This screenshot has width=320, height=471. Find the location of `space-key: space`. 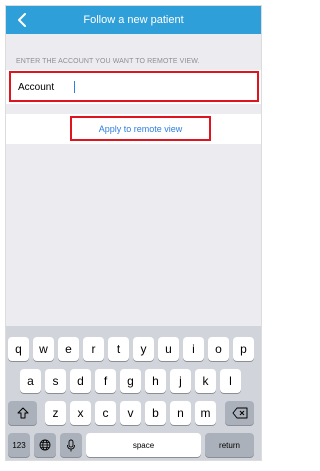

space-key: space is located at coordinates (143, 445).